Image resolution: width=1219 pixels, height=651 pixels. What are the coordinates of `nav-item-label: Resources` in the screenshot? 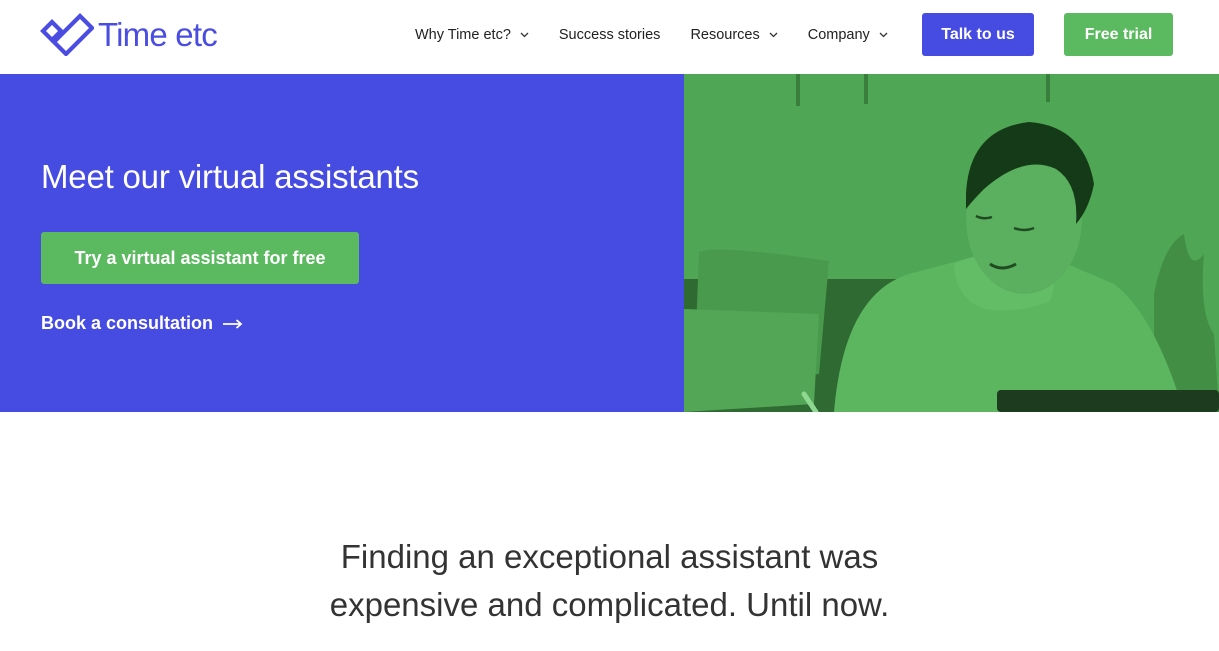 It's located at (725, 35).